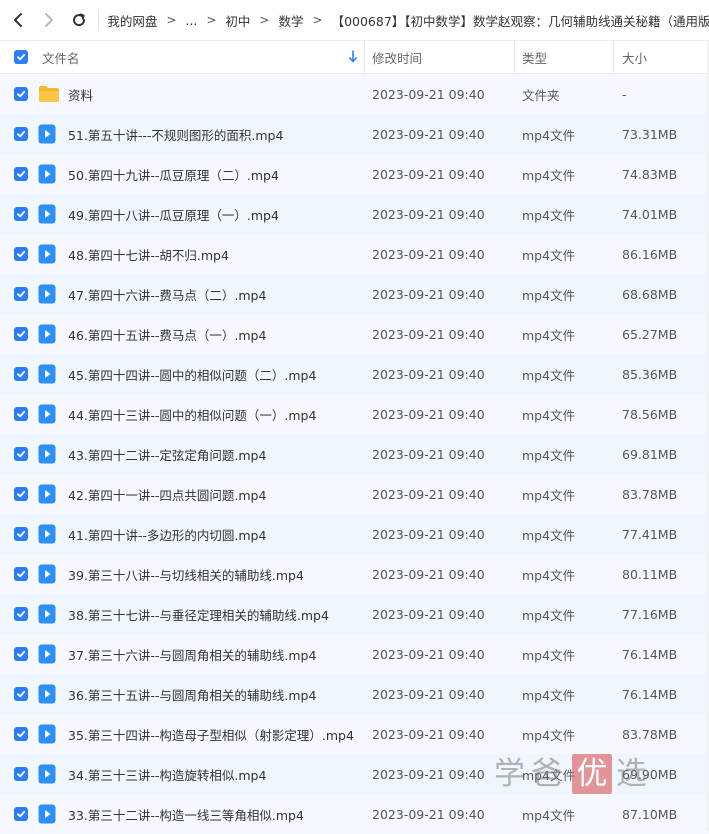  I want to click on file-name: 资料, so click(80, 94).